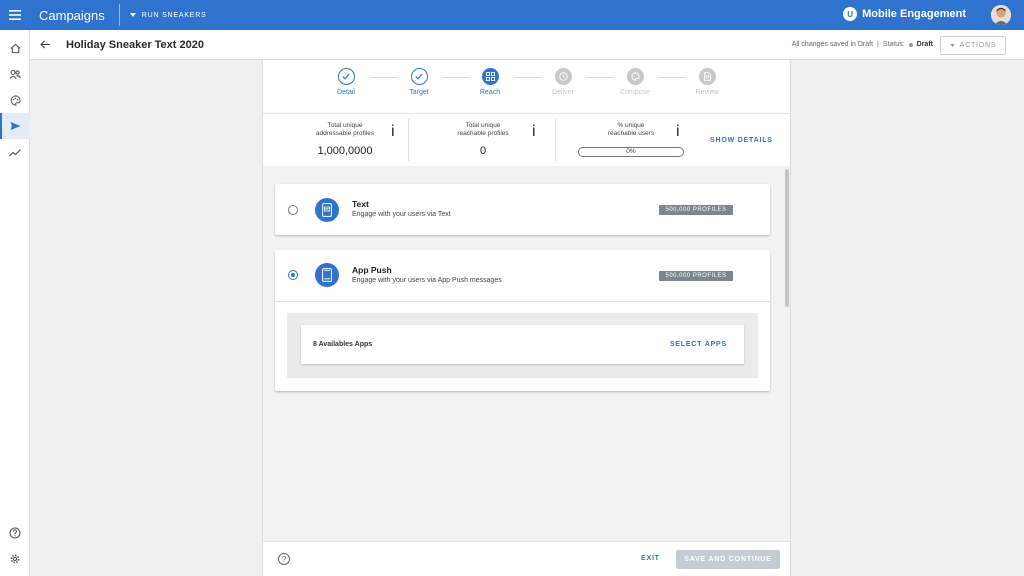 This screenshot has height=576, width=1024. What do you see at coordinates (741, 140) in the screenshot?
I see `show-details-link: SHOW DETAILS` at bounding box center [741, 140].